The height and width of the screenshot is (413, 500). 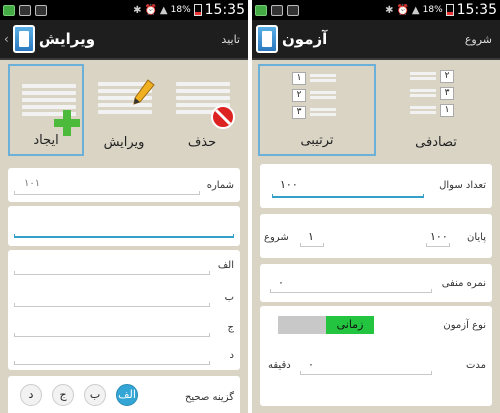 I want to click on start-button: شروع, so click(x=478, y=39).